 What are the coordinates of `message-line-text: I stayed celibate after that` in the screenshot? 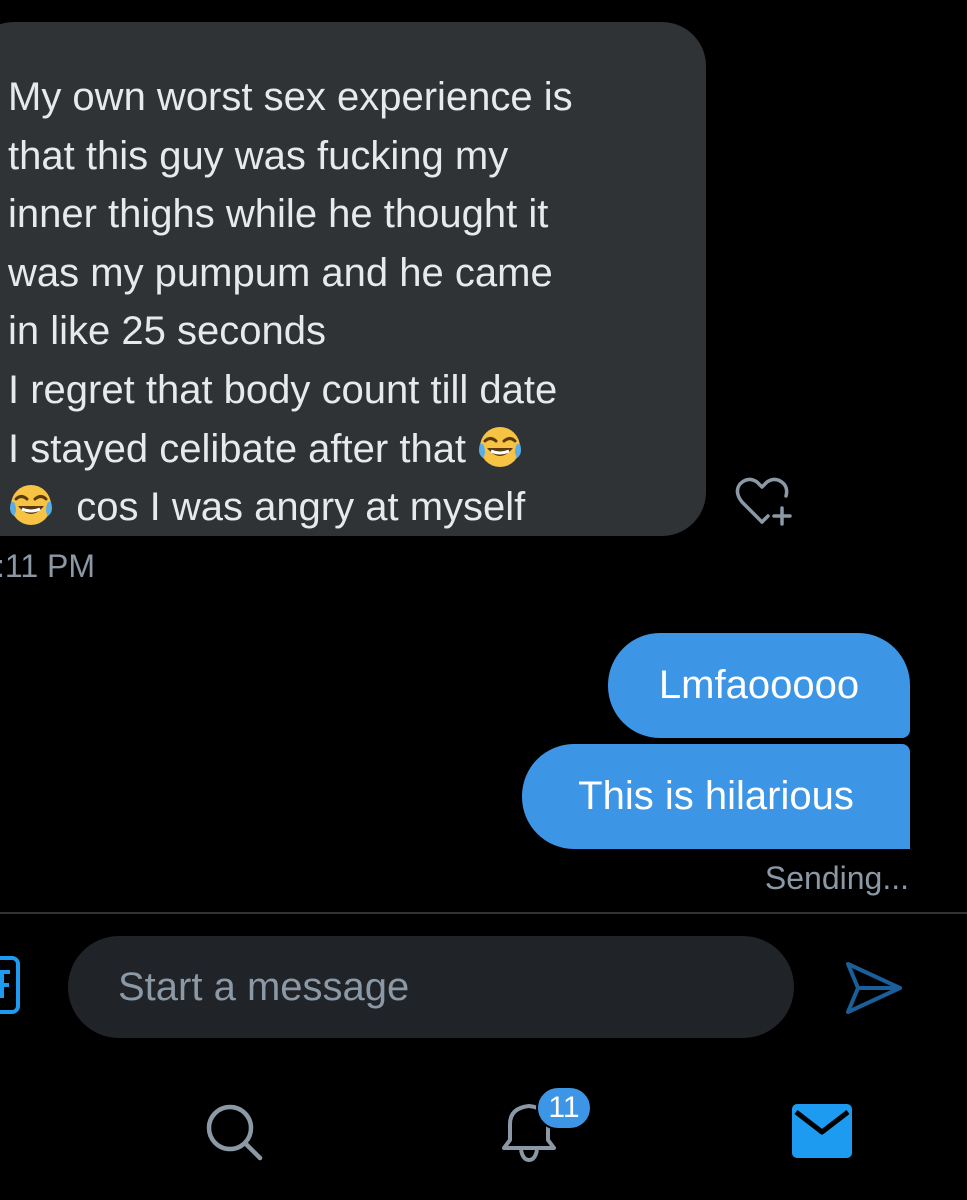 It's located at (237, 448).